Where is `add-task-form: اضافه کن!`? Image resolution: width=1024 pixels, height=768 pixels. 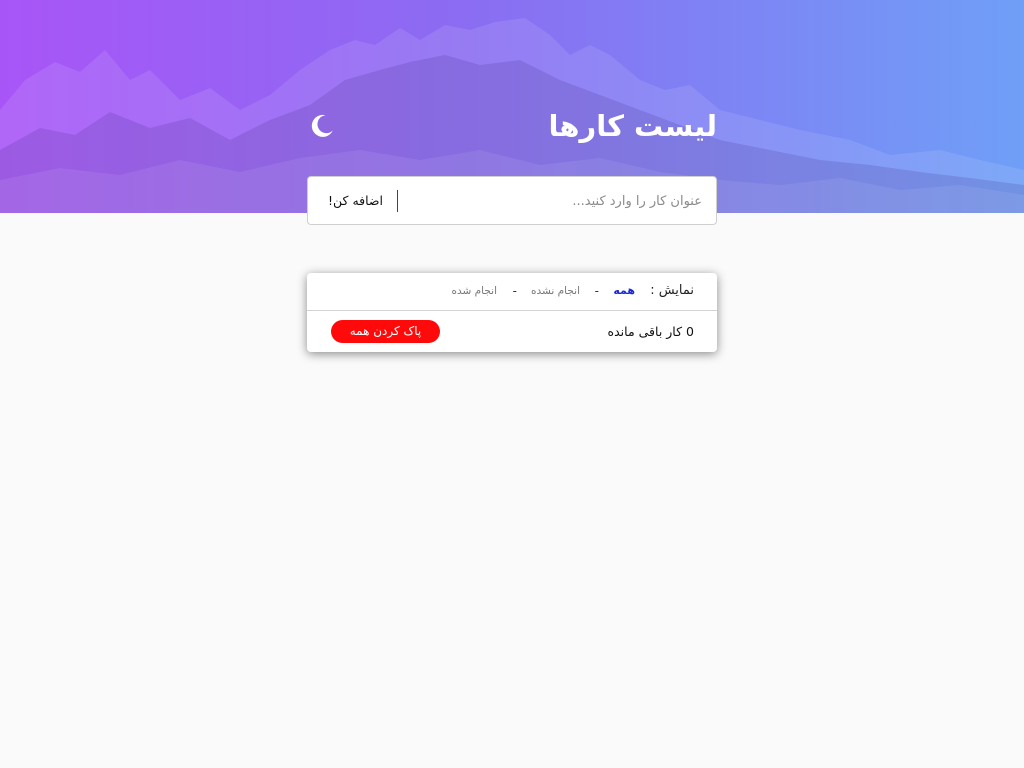
add-task-form: اضافه کن! is located at coordinates (512, 200).